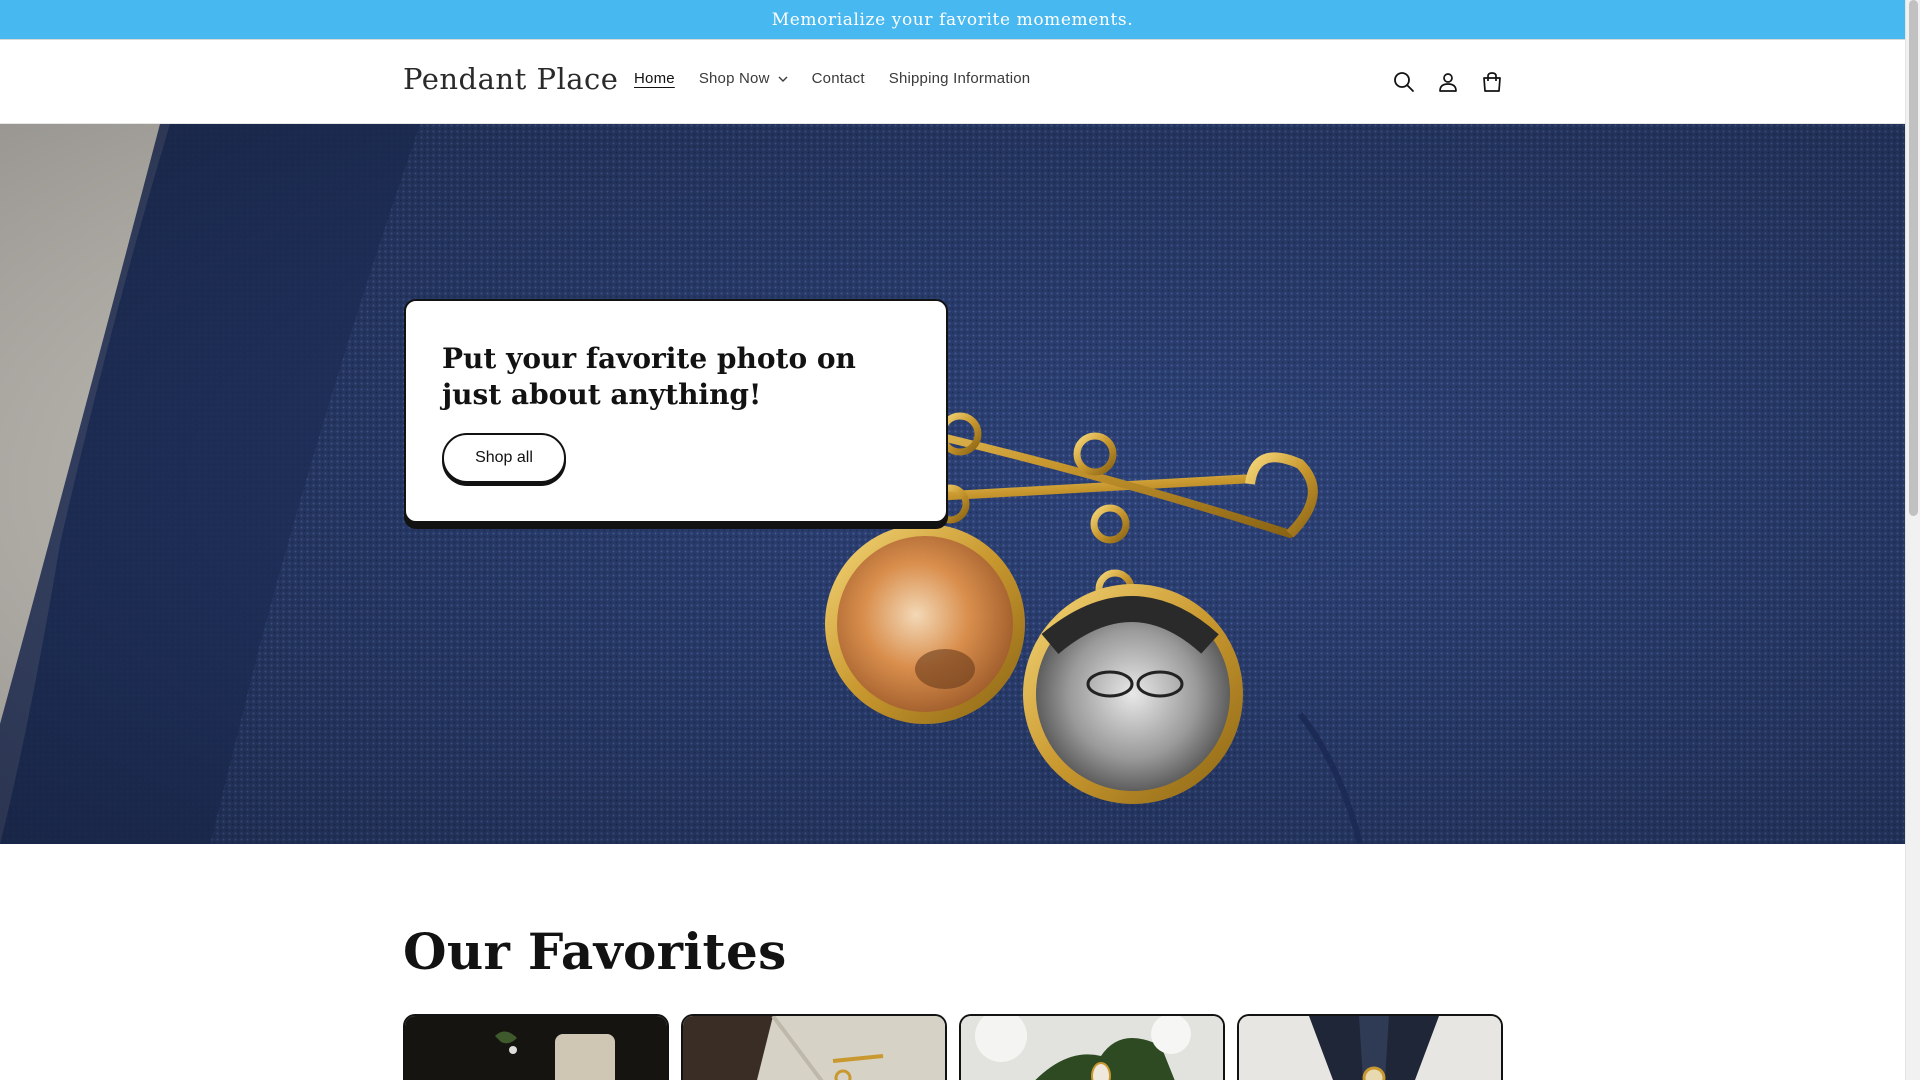  I want to click on product-grid, so click(953, 1047).